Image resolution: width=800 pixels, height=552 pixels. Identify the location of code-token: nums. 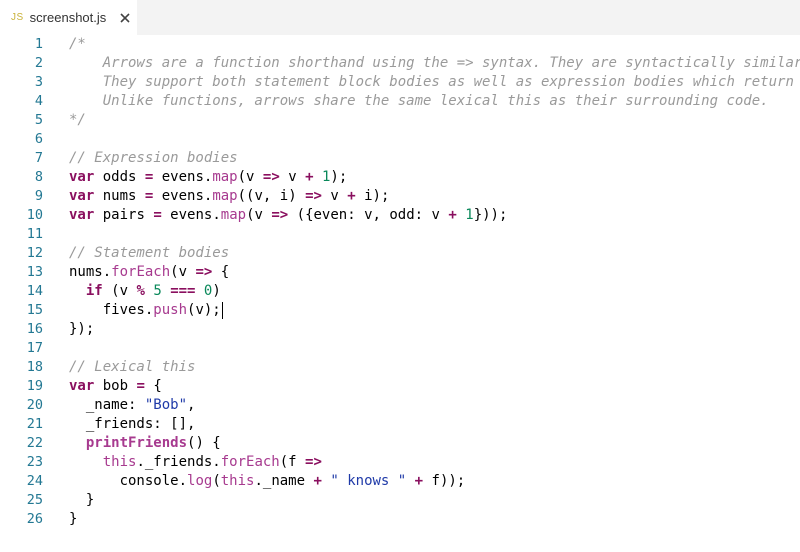
(119, 196).